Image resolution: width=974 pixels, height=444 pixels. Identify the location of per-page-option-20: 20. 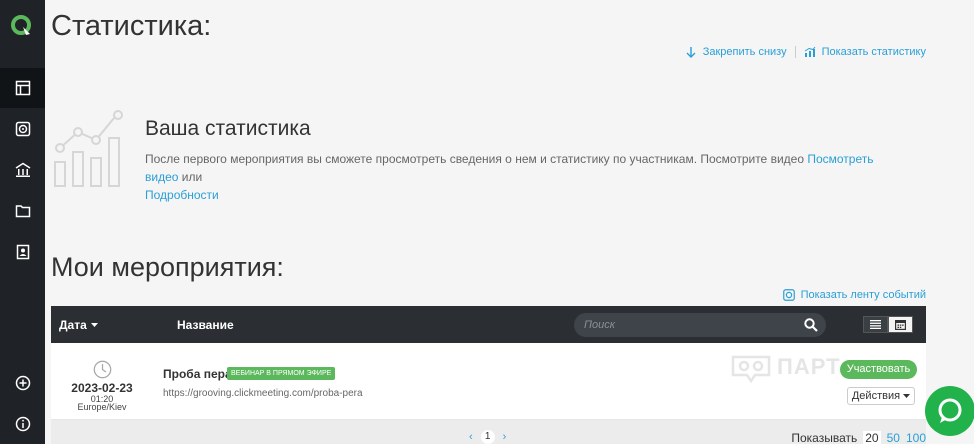
(872, 437).